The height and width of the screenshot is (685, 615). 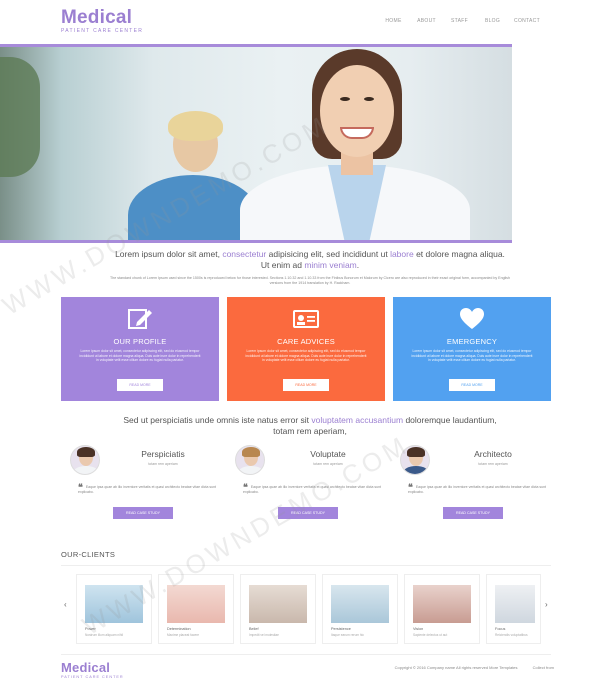 I want to click on client-name: Focus, so click(x=500, y=629).